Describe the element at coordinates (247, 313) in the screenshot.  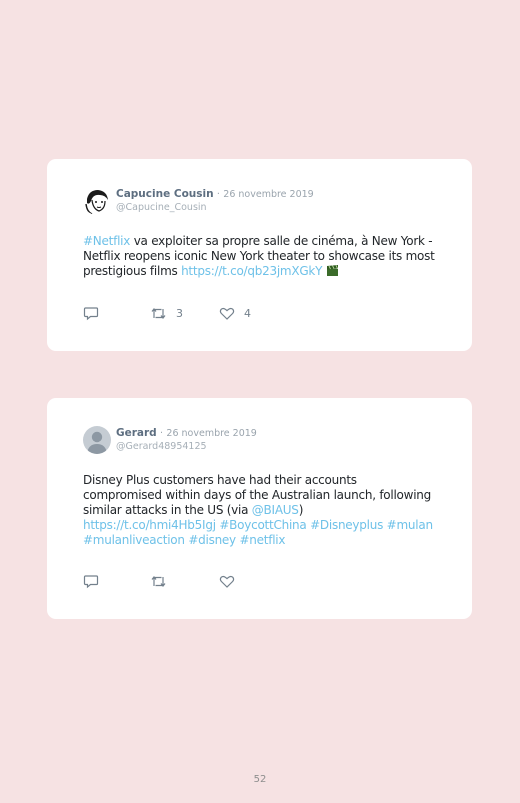
I see `like-count: 4` at that location.